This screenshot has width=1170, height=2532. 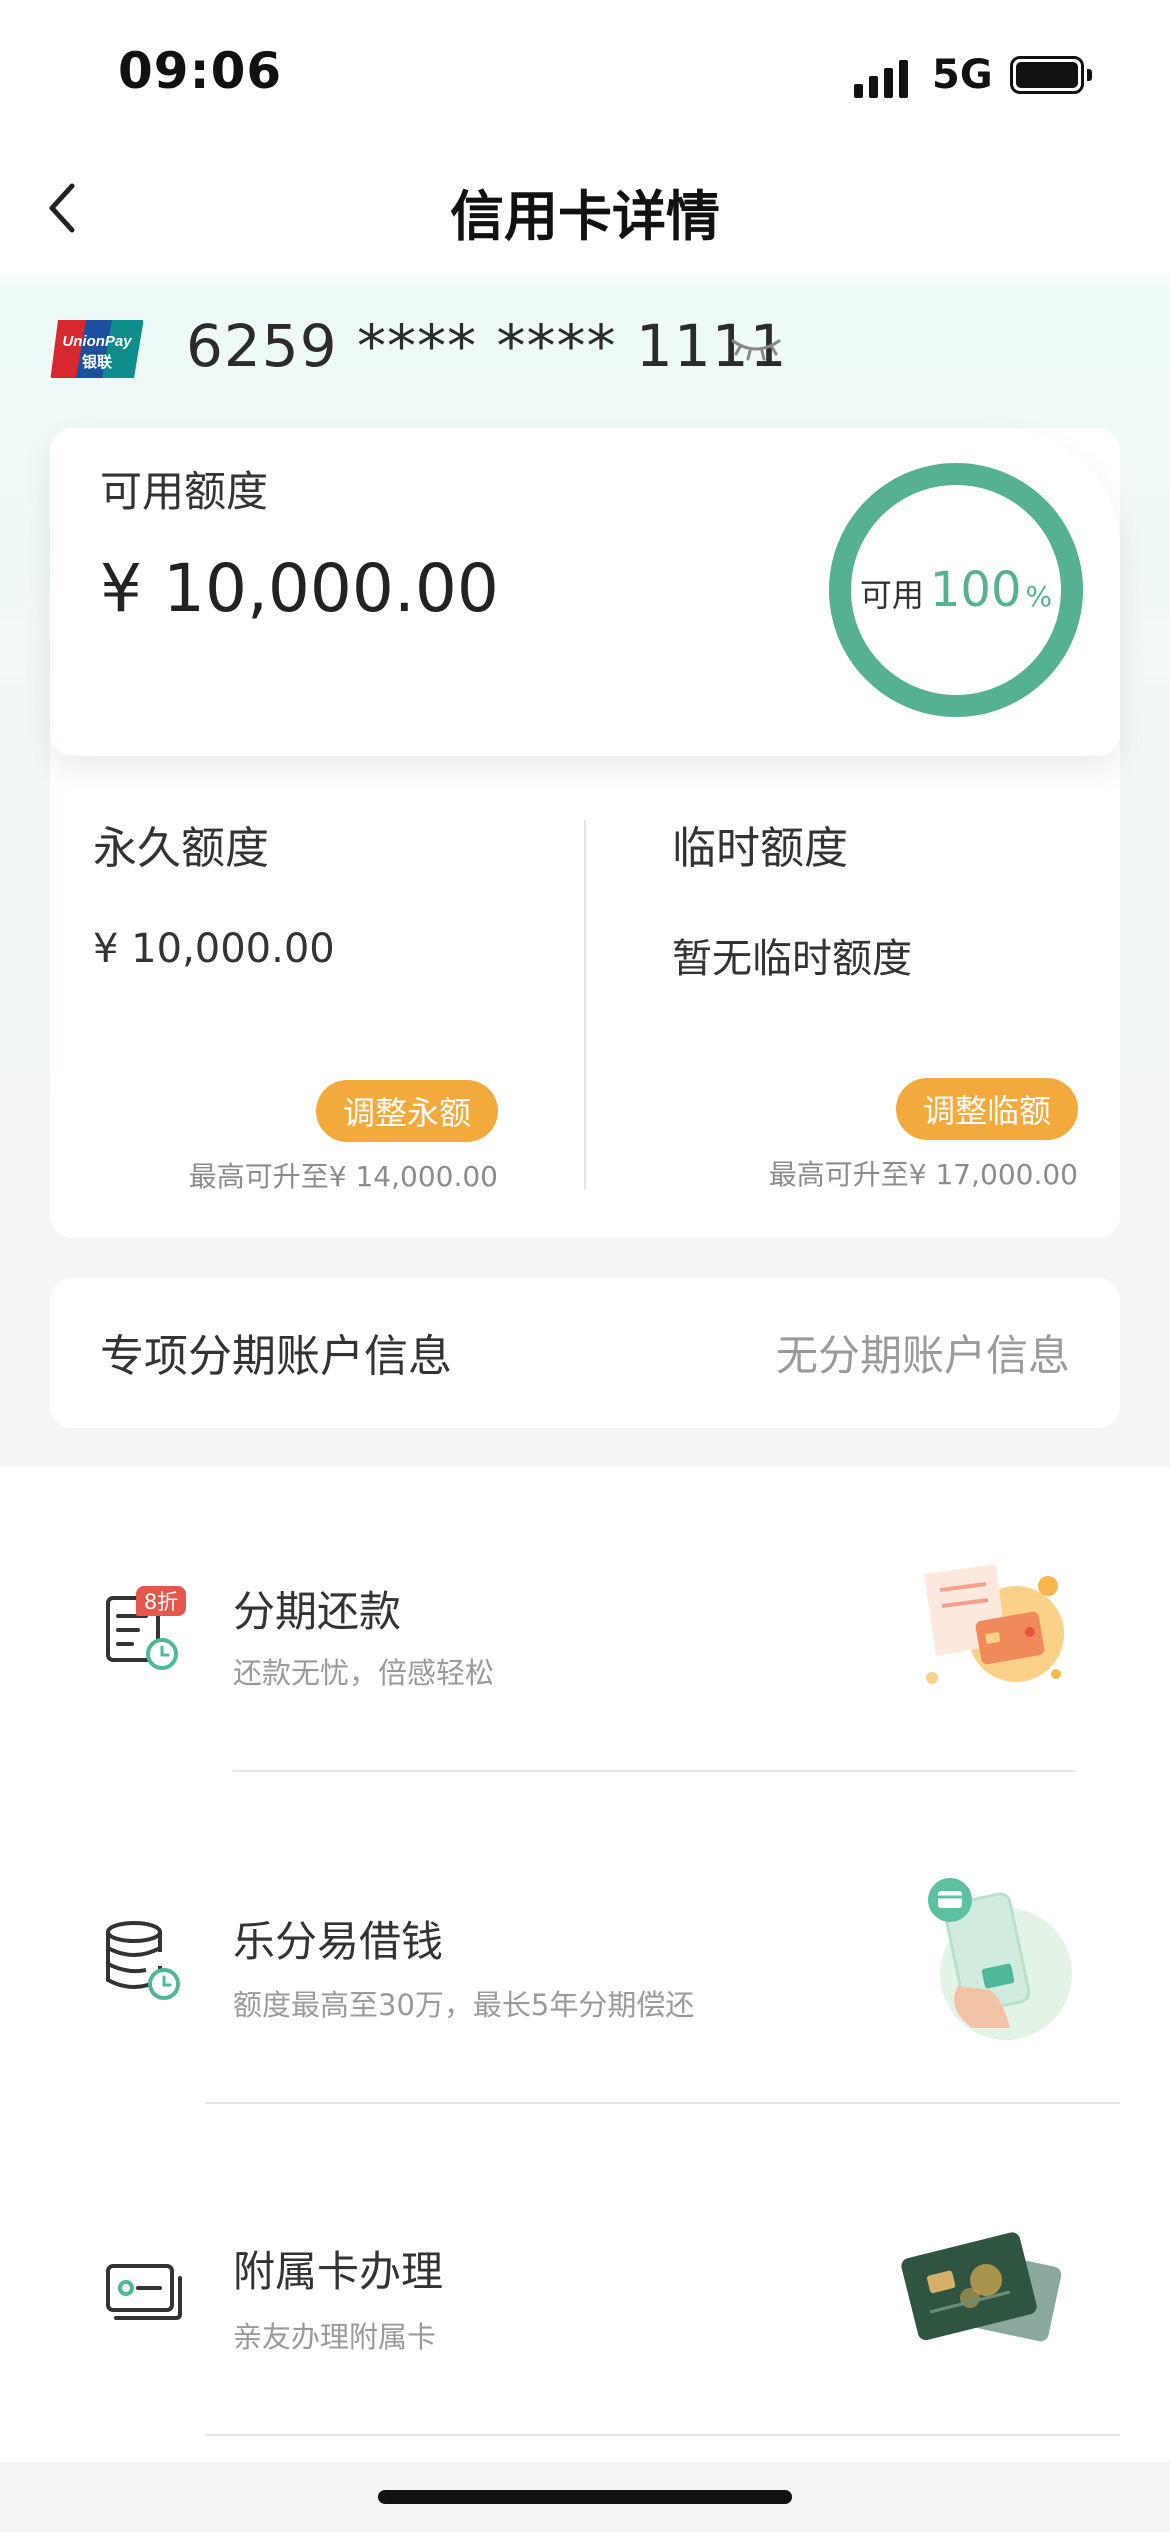 I want to click on discount-badge: 8折, so click(x=161, y=1601).